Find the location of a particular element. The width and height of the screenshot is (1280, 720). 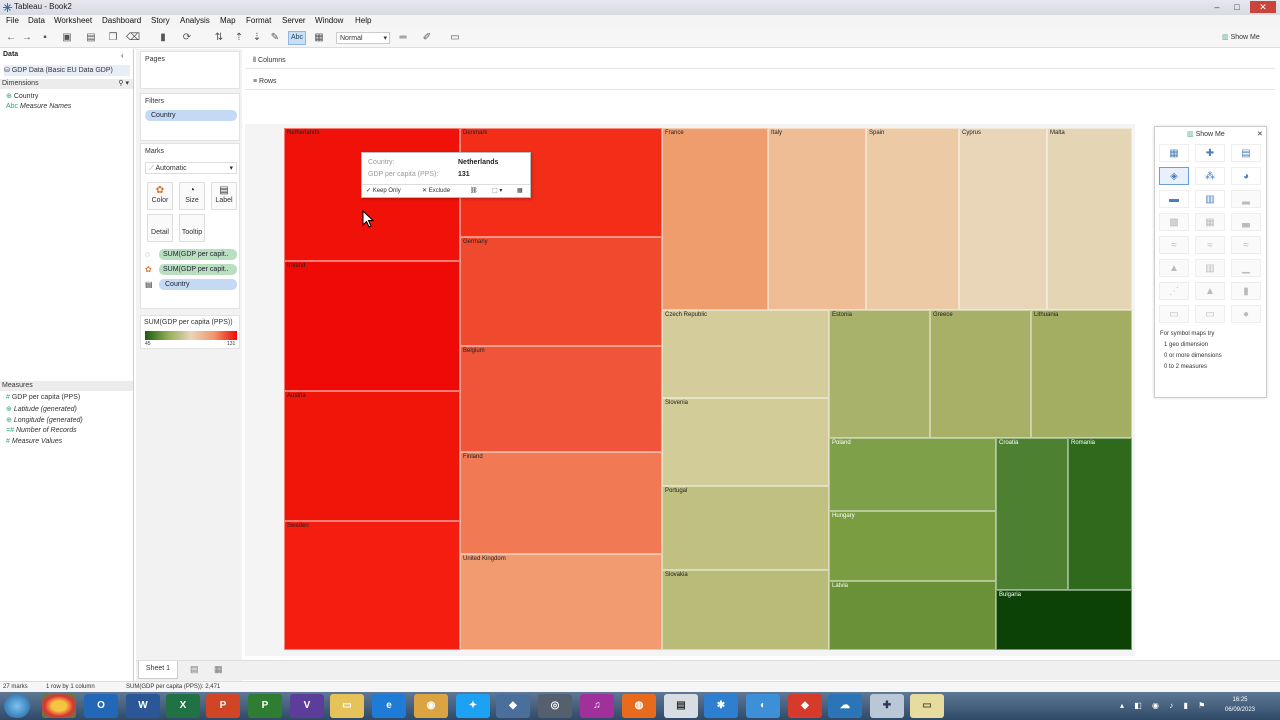

treemap-tile: Lithuania is located at coordinates (1081, 374).